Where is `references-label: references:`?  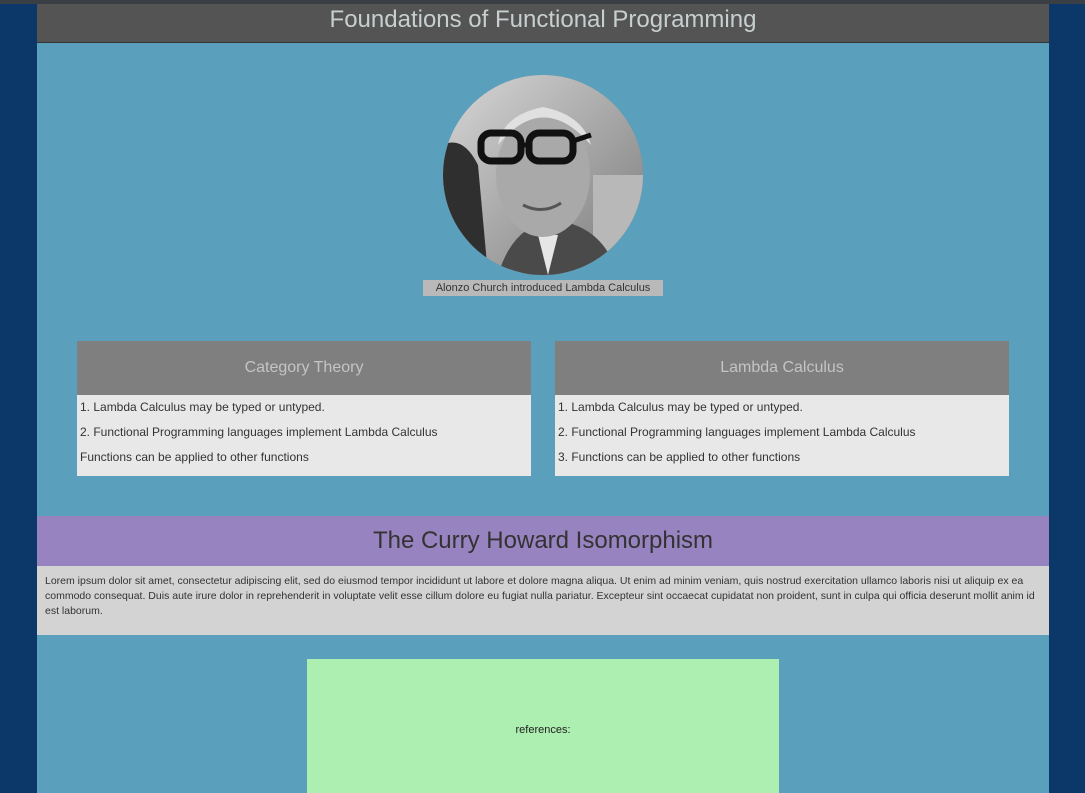
references-label: references: is located at coordinates (543, 730).